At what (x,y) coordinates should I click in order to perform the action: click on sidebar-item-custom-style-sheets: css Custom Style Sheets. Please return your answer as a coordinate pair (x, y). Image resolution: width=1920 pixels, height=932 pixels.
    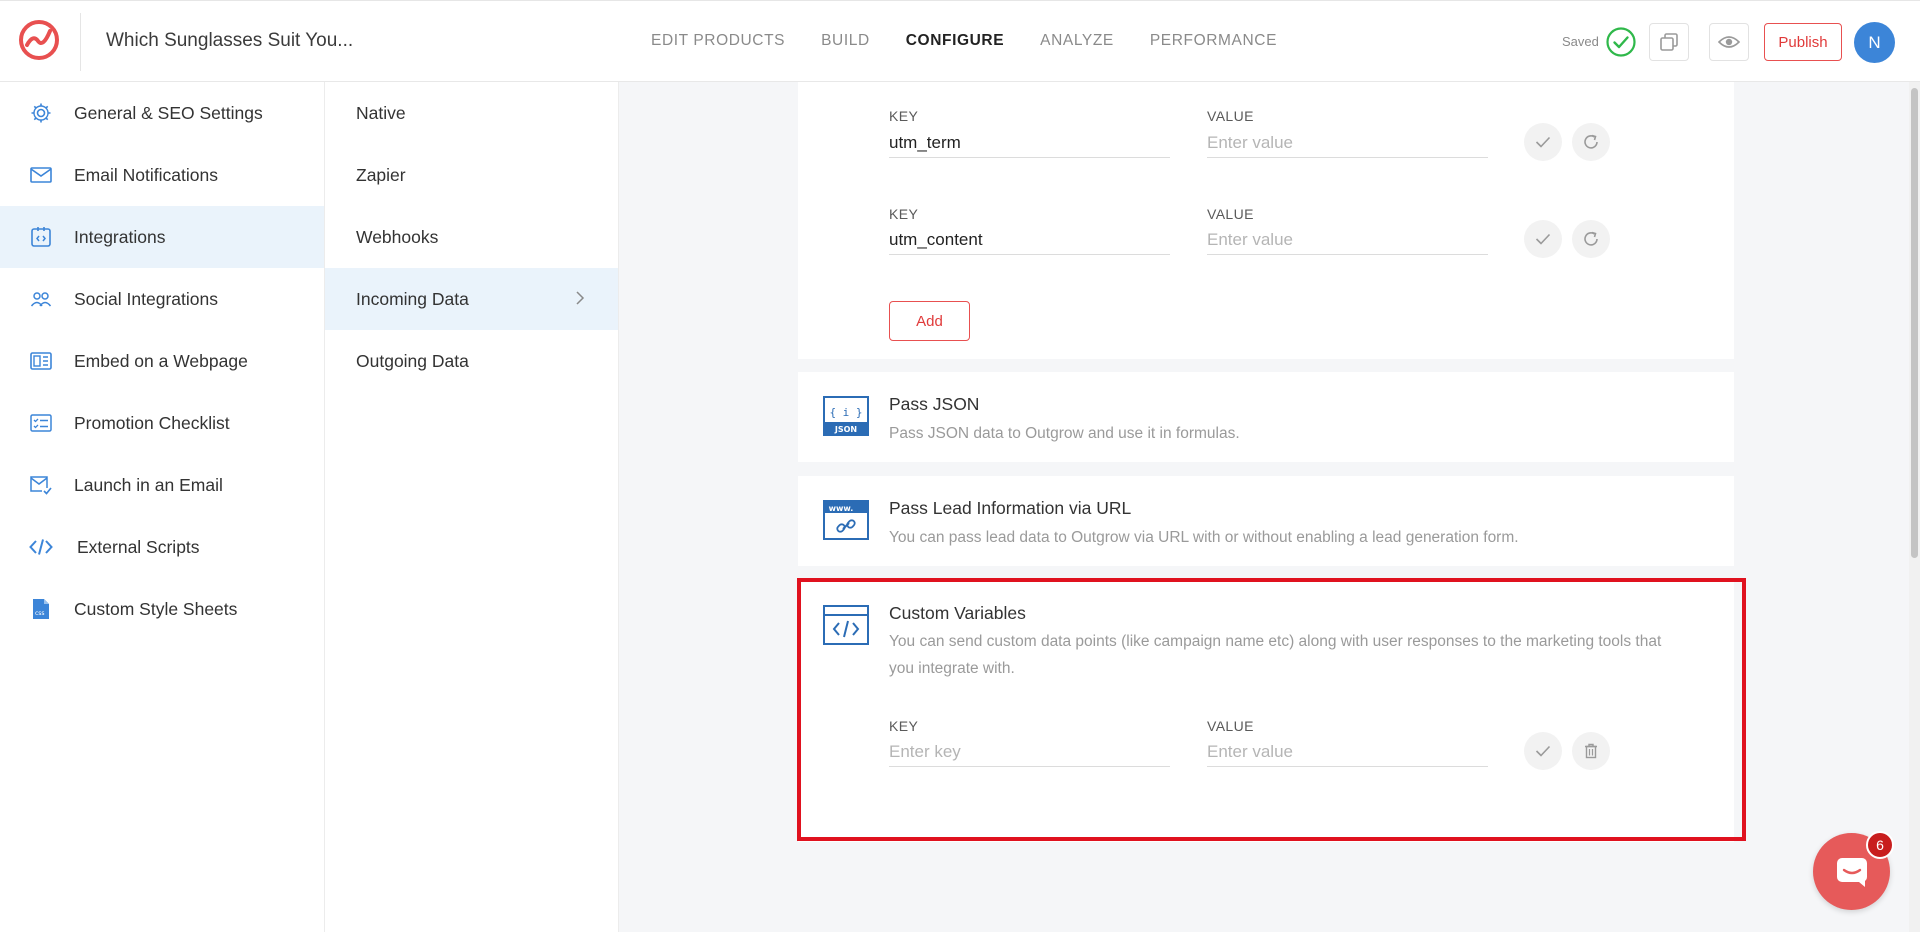
    Looking at the image, I should click on (162, 609).